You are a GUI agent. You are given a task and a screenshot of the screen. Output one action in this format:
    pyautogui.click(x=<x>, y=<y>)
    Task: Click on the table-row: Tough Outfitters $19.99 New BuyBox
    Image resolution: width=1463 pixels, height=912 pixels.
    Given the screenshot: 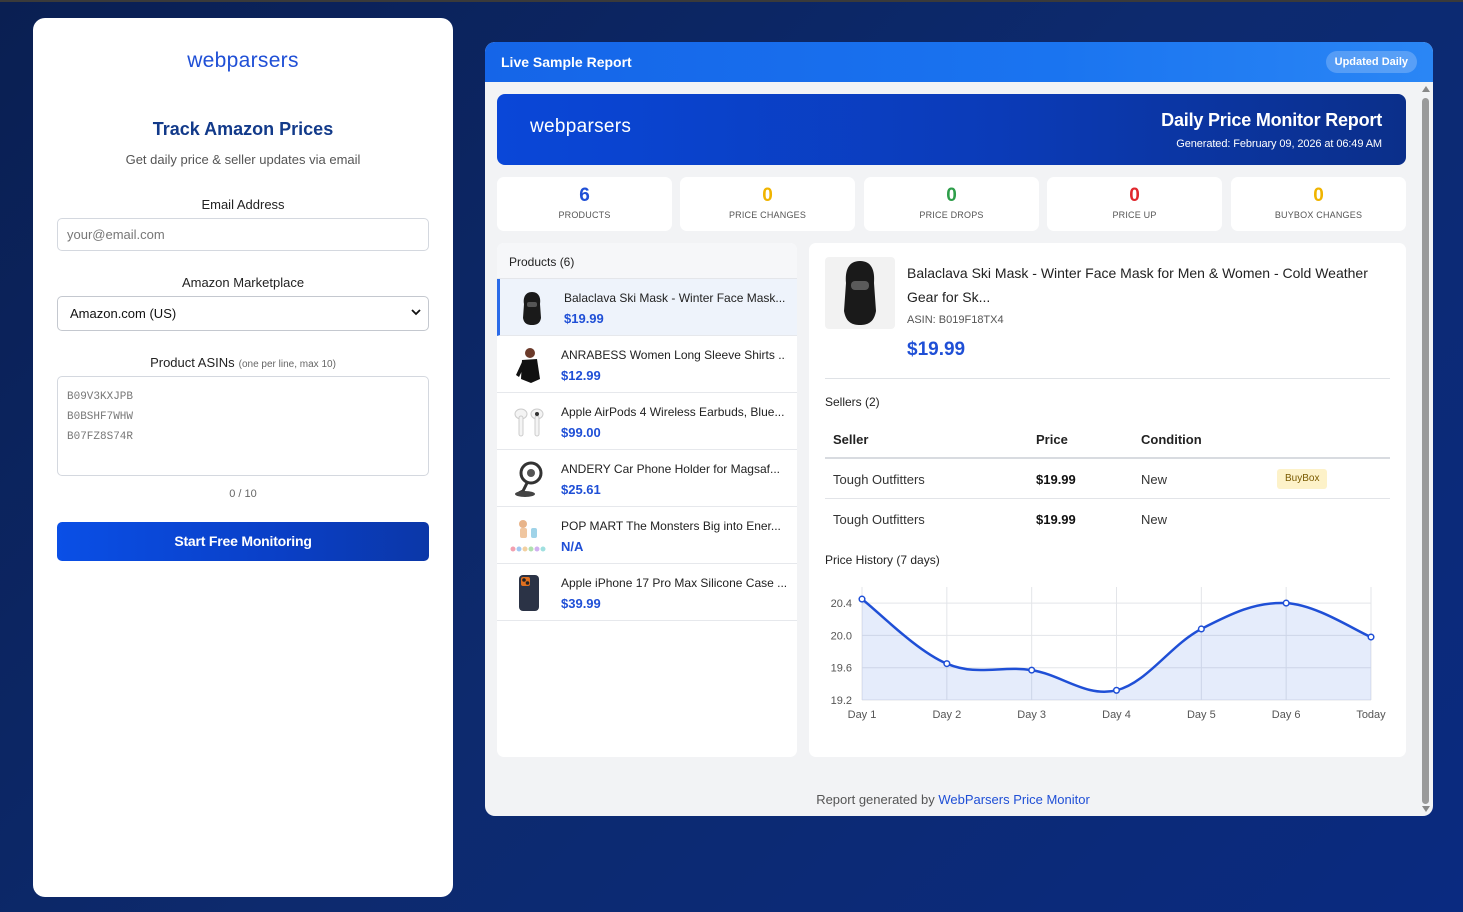 What is the action you would take?
    pyautogui.click(x=1107, y=479)
    